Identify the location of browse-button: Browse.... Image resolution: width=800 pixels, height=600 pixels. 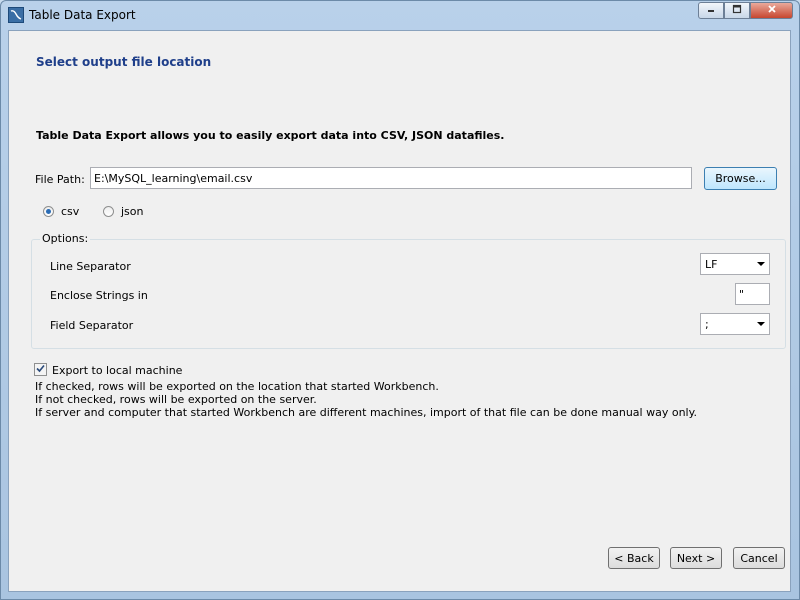
(740, 178).